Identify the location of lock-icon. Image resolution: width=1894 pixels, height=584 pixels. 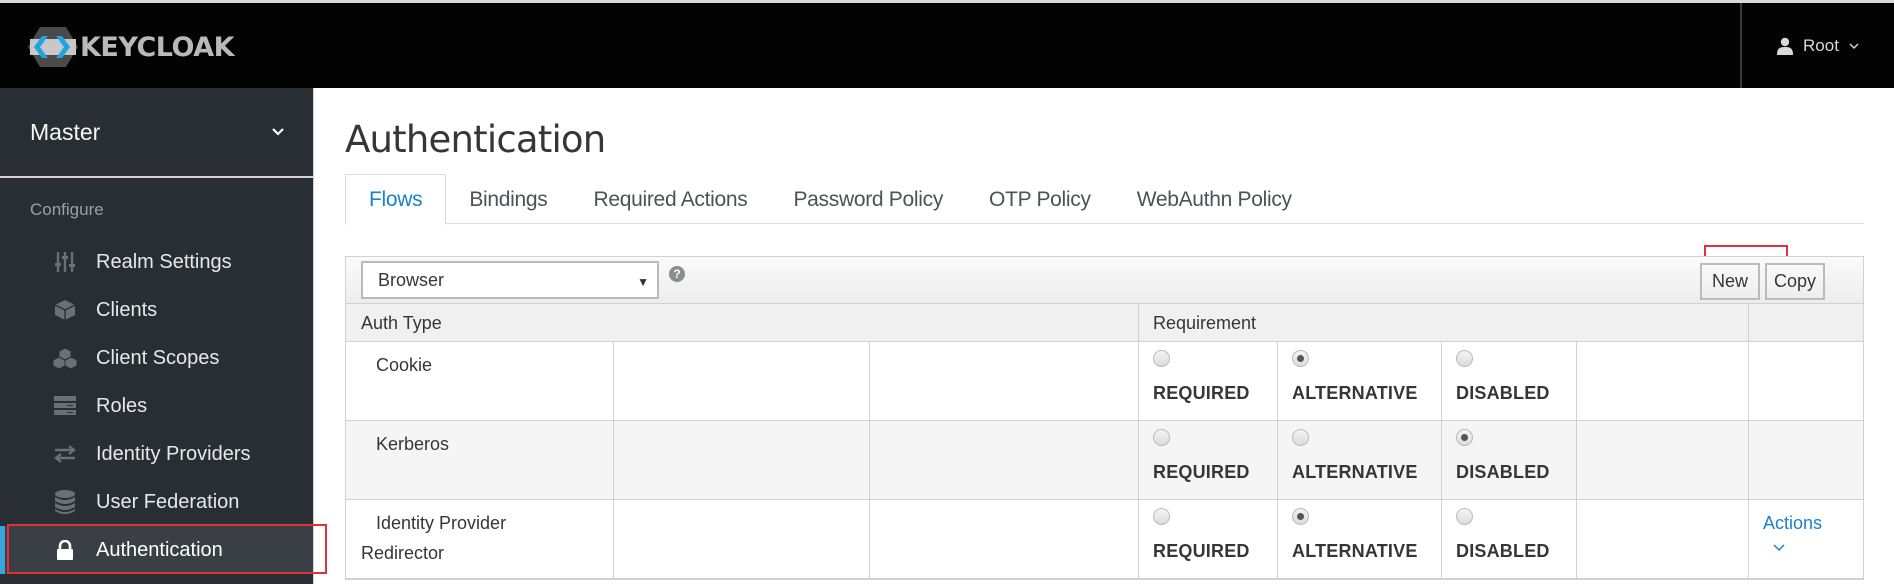
(65, 550).